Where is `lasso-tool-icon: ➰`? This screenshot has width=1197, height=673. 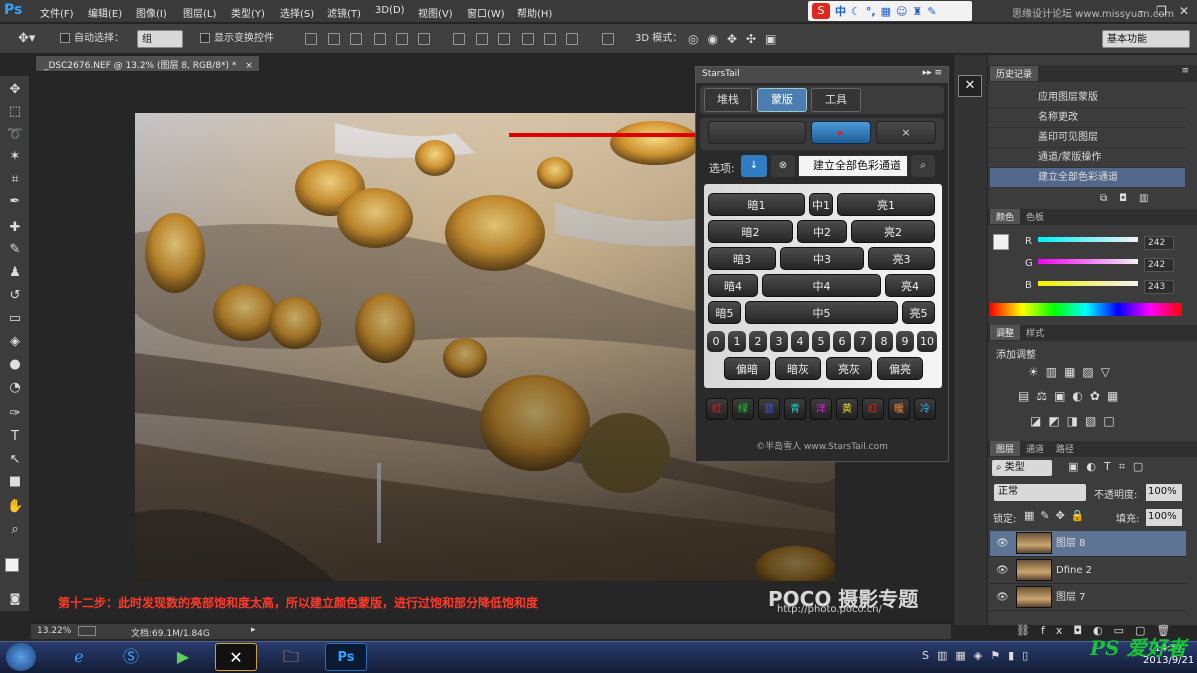 lasso-tool-icon: ➰ is located at coordinates (15, 135).